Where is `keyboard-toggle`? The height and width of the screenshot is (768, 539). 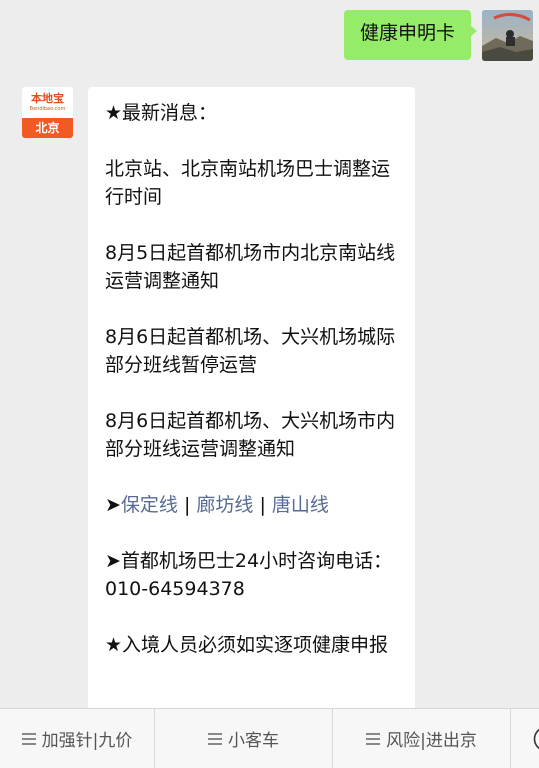
keyboard-toggle is located at coordinates (525, 738).